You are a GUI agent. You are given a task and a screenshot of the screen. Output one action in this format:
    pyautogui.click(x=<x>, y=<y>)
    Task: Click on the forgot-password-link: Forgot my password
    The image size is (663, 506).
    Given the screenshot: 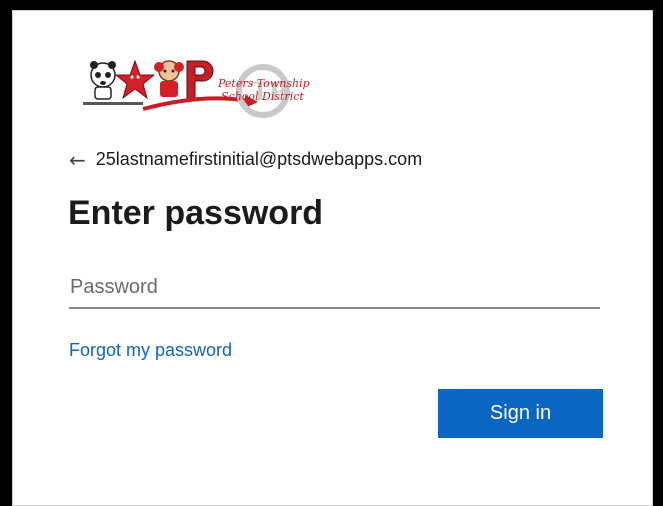 What is the action you would take?
    pyautogui.click(x=150, y=350)
    